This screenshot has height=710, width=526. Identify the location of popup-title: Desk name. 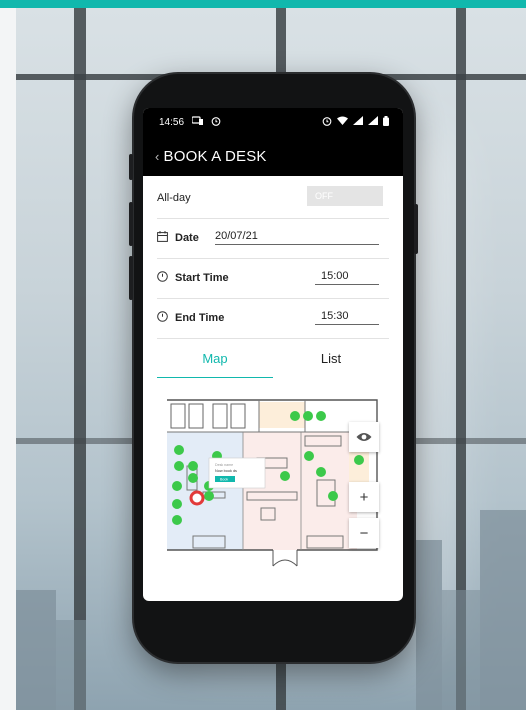
(224, 465).